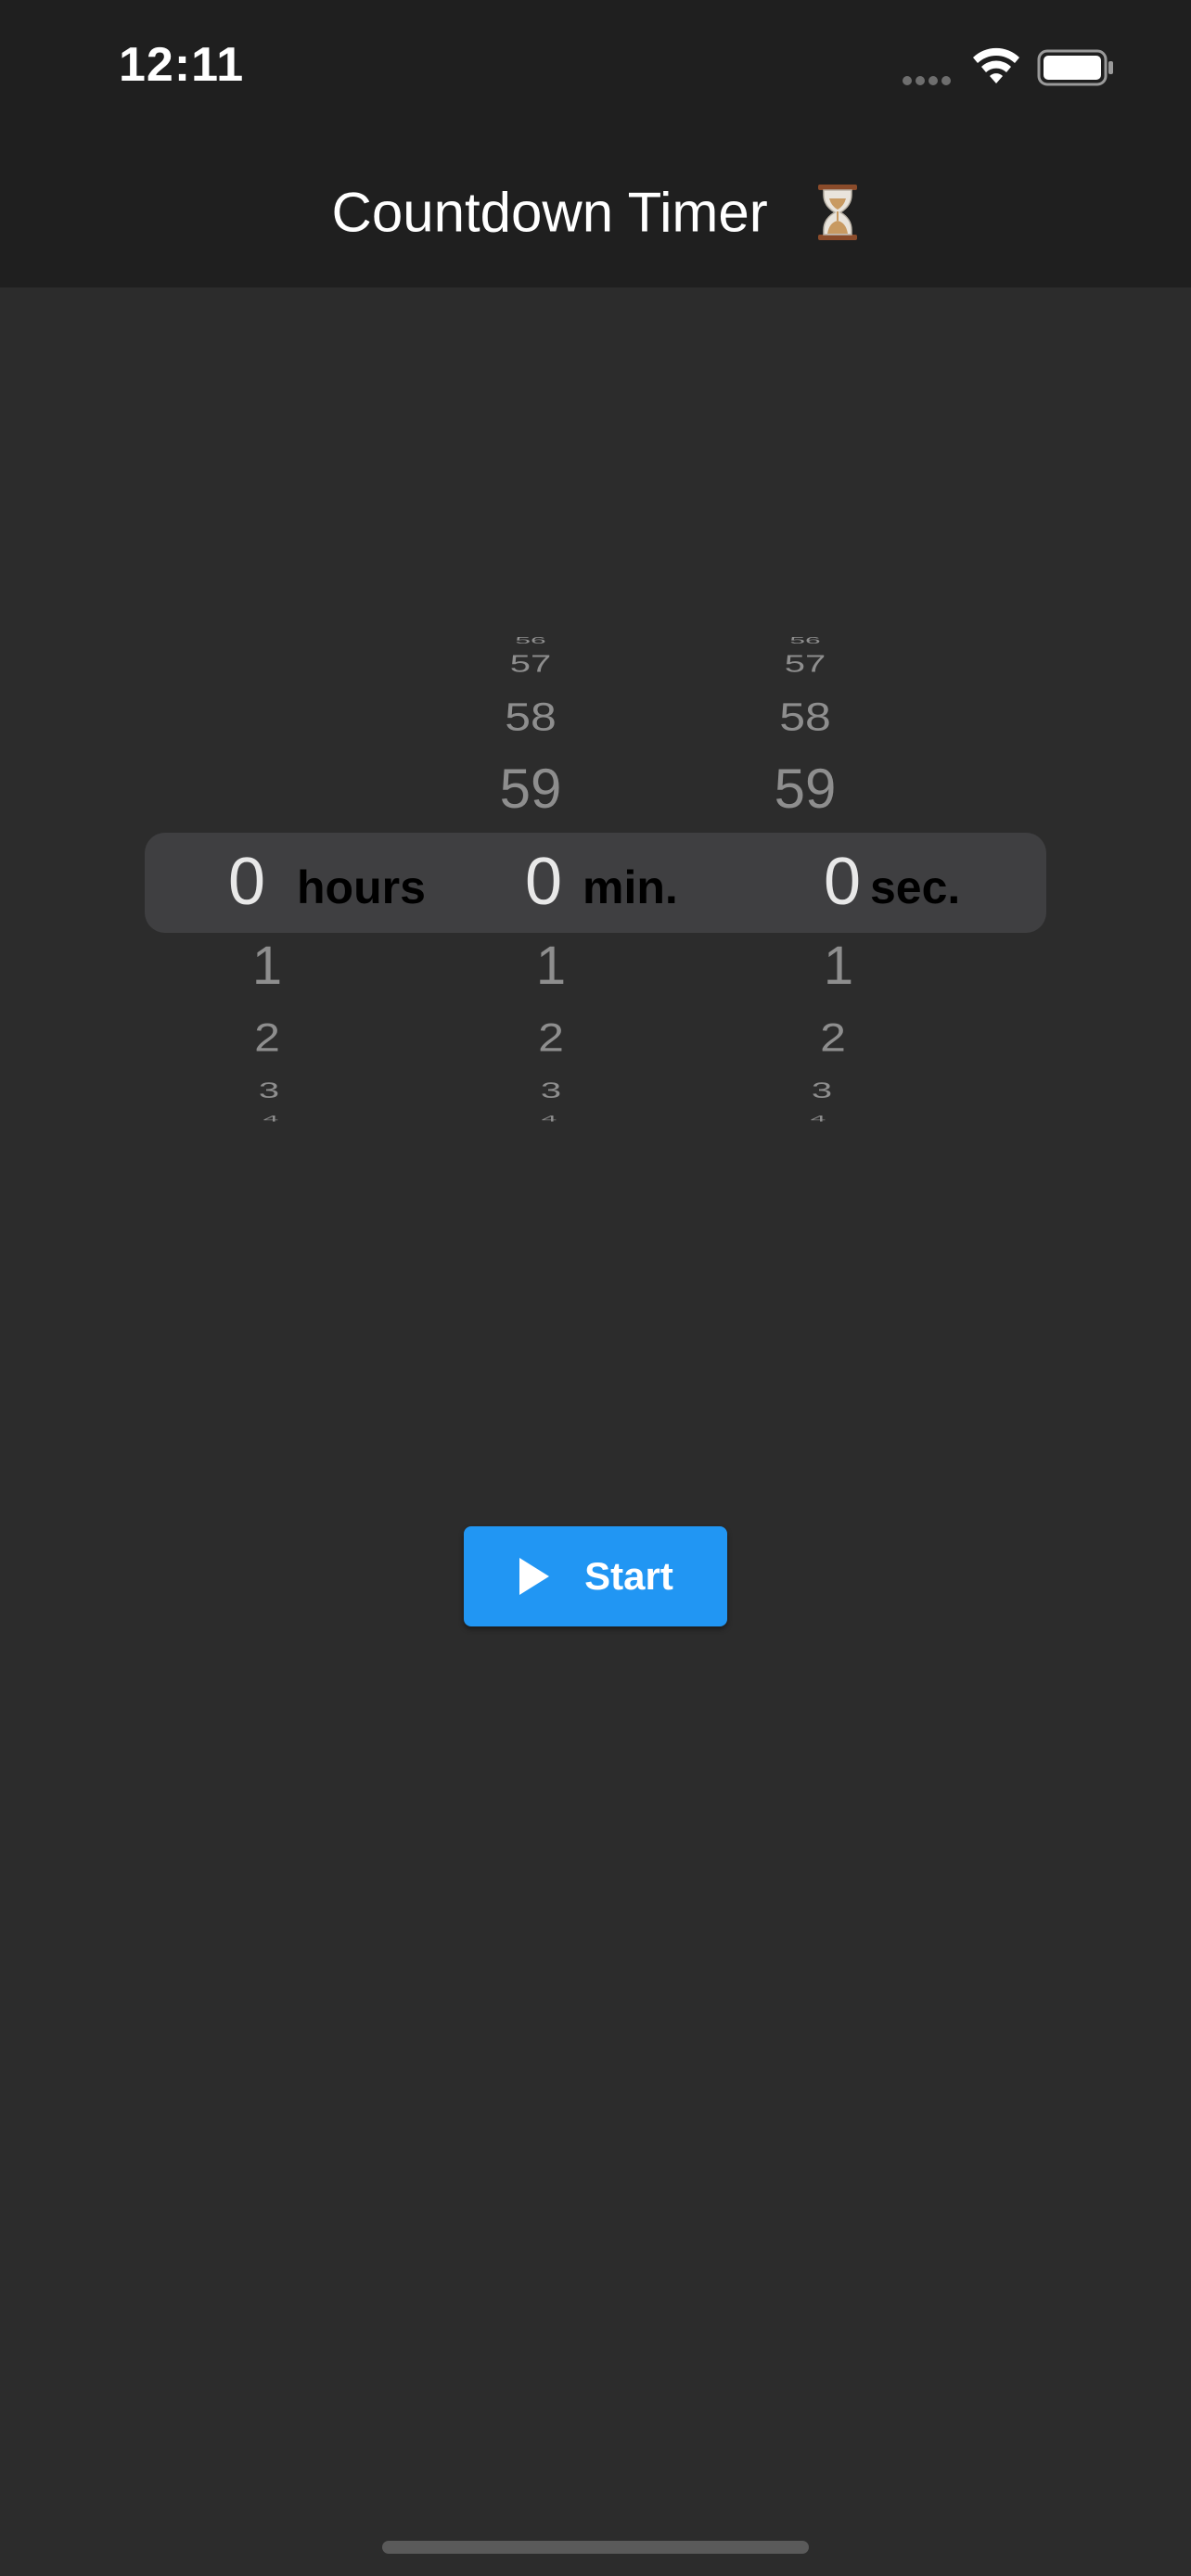 Image resolution: width=1191 pixels, height=2576 pixels. What do you see at coordinates (530, 716) in the screenshot?
I see `minutes-option-above: 58` at bounding box center [530, 716].